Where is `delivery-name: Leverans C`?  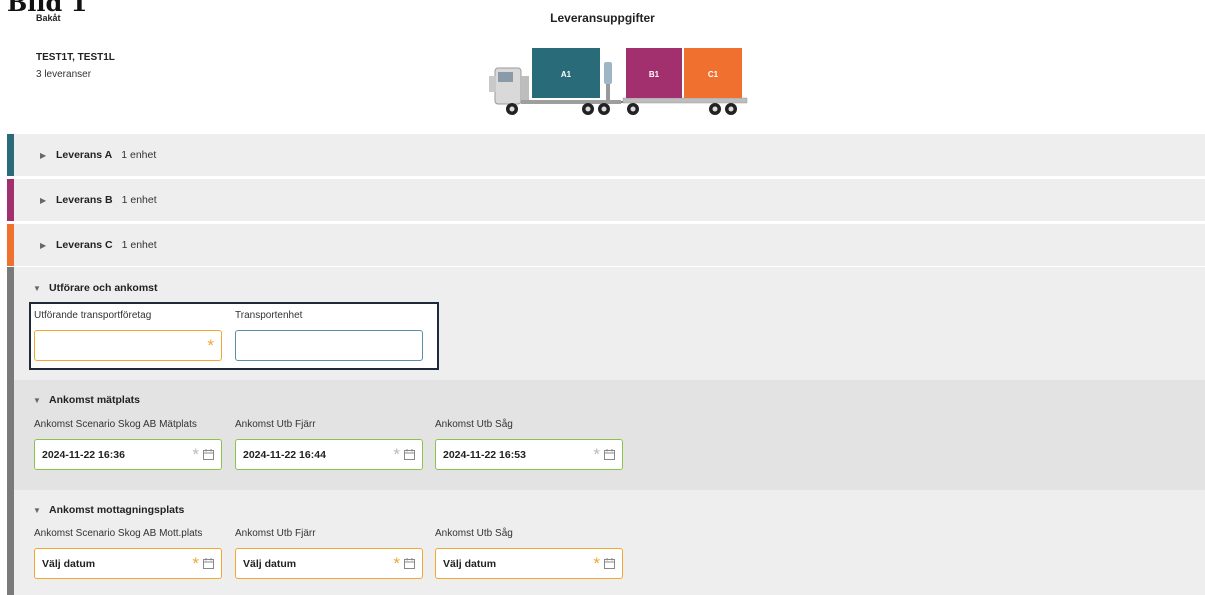 delivery-name: Leverans C is located at coordinates (84, 245).